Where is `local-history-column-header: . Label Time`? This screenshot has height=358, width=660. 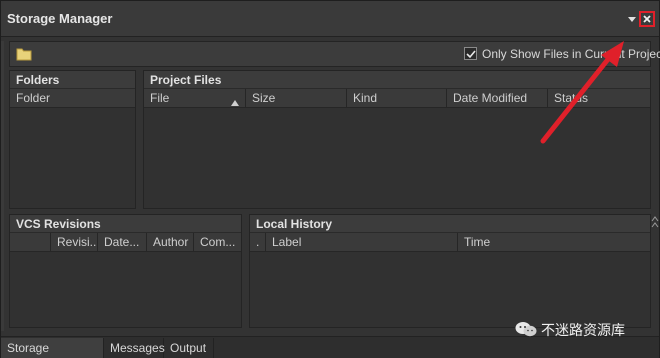 local-history-column-header: . Label Time is located at coordinates (450, 242).